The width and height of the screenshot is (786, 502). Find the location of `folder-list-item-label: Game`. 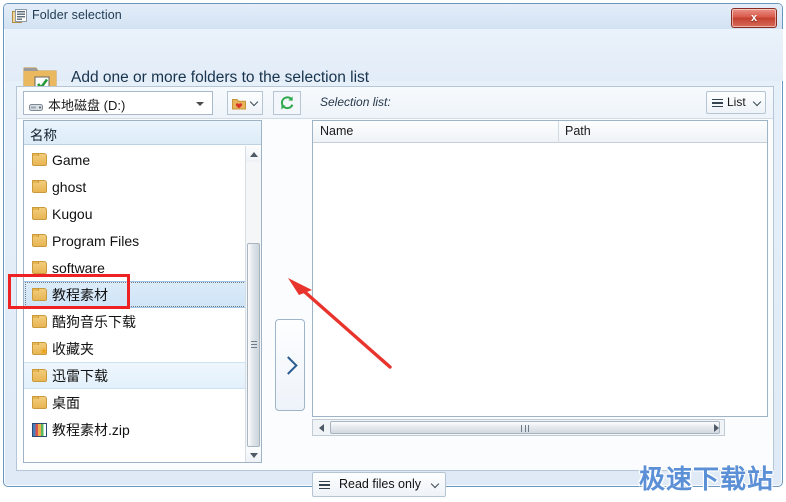

folder-list-item-label: Game is located at coordinates (71, 159).